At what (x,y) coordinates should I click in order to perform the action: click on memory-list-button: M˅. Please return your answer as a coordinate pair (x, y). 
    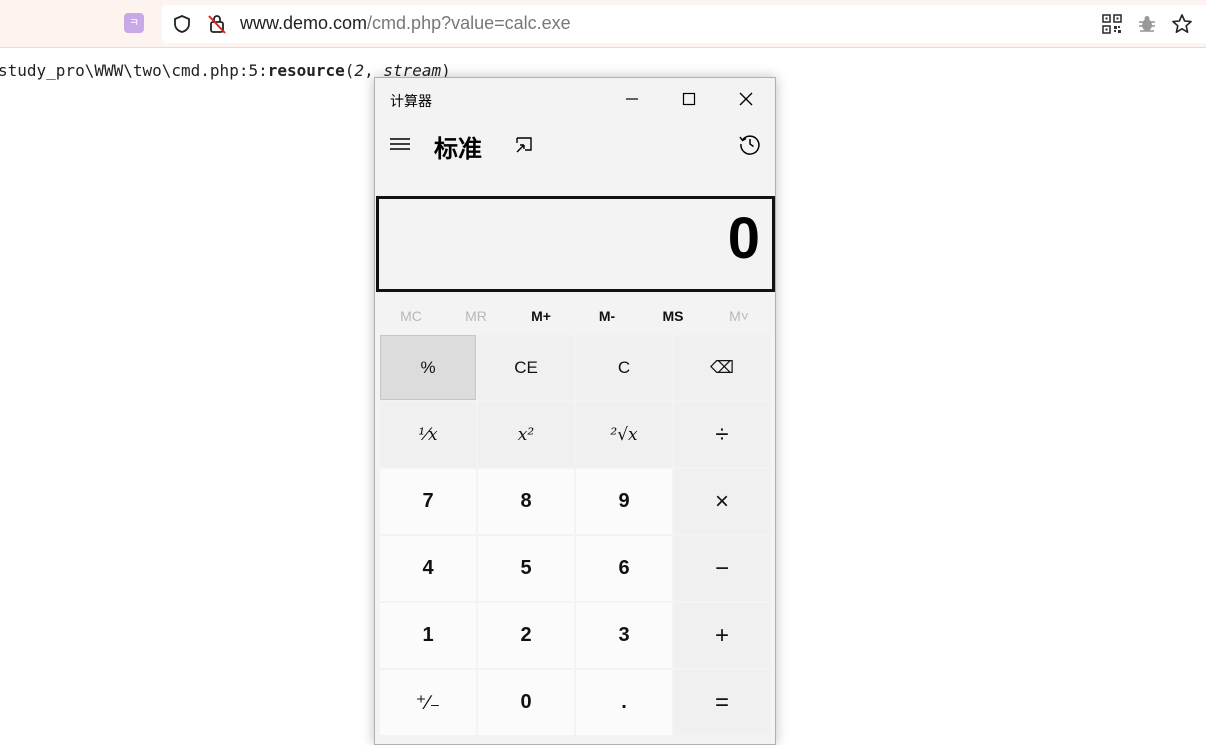
    Looking at the image, I should click on (739, 316).